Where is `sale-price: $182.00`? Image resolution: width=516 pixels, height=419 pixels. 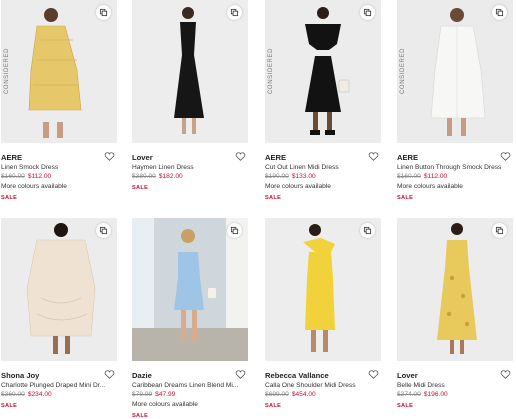 sale-price: $182.00 is located at coordinates (170, 176).